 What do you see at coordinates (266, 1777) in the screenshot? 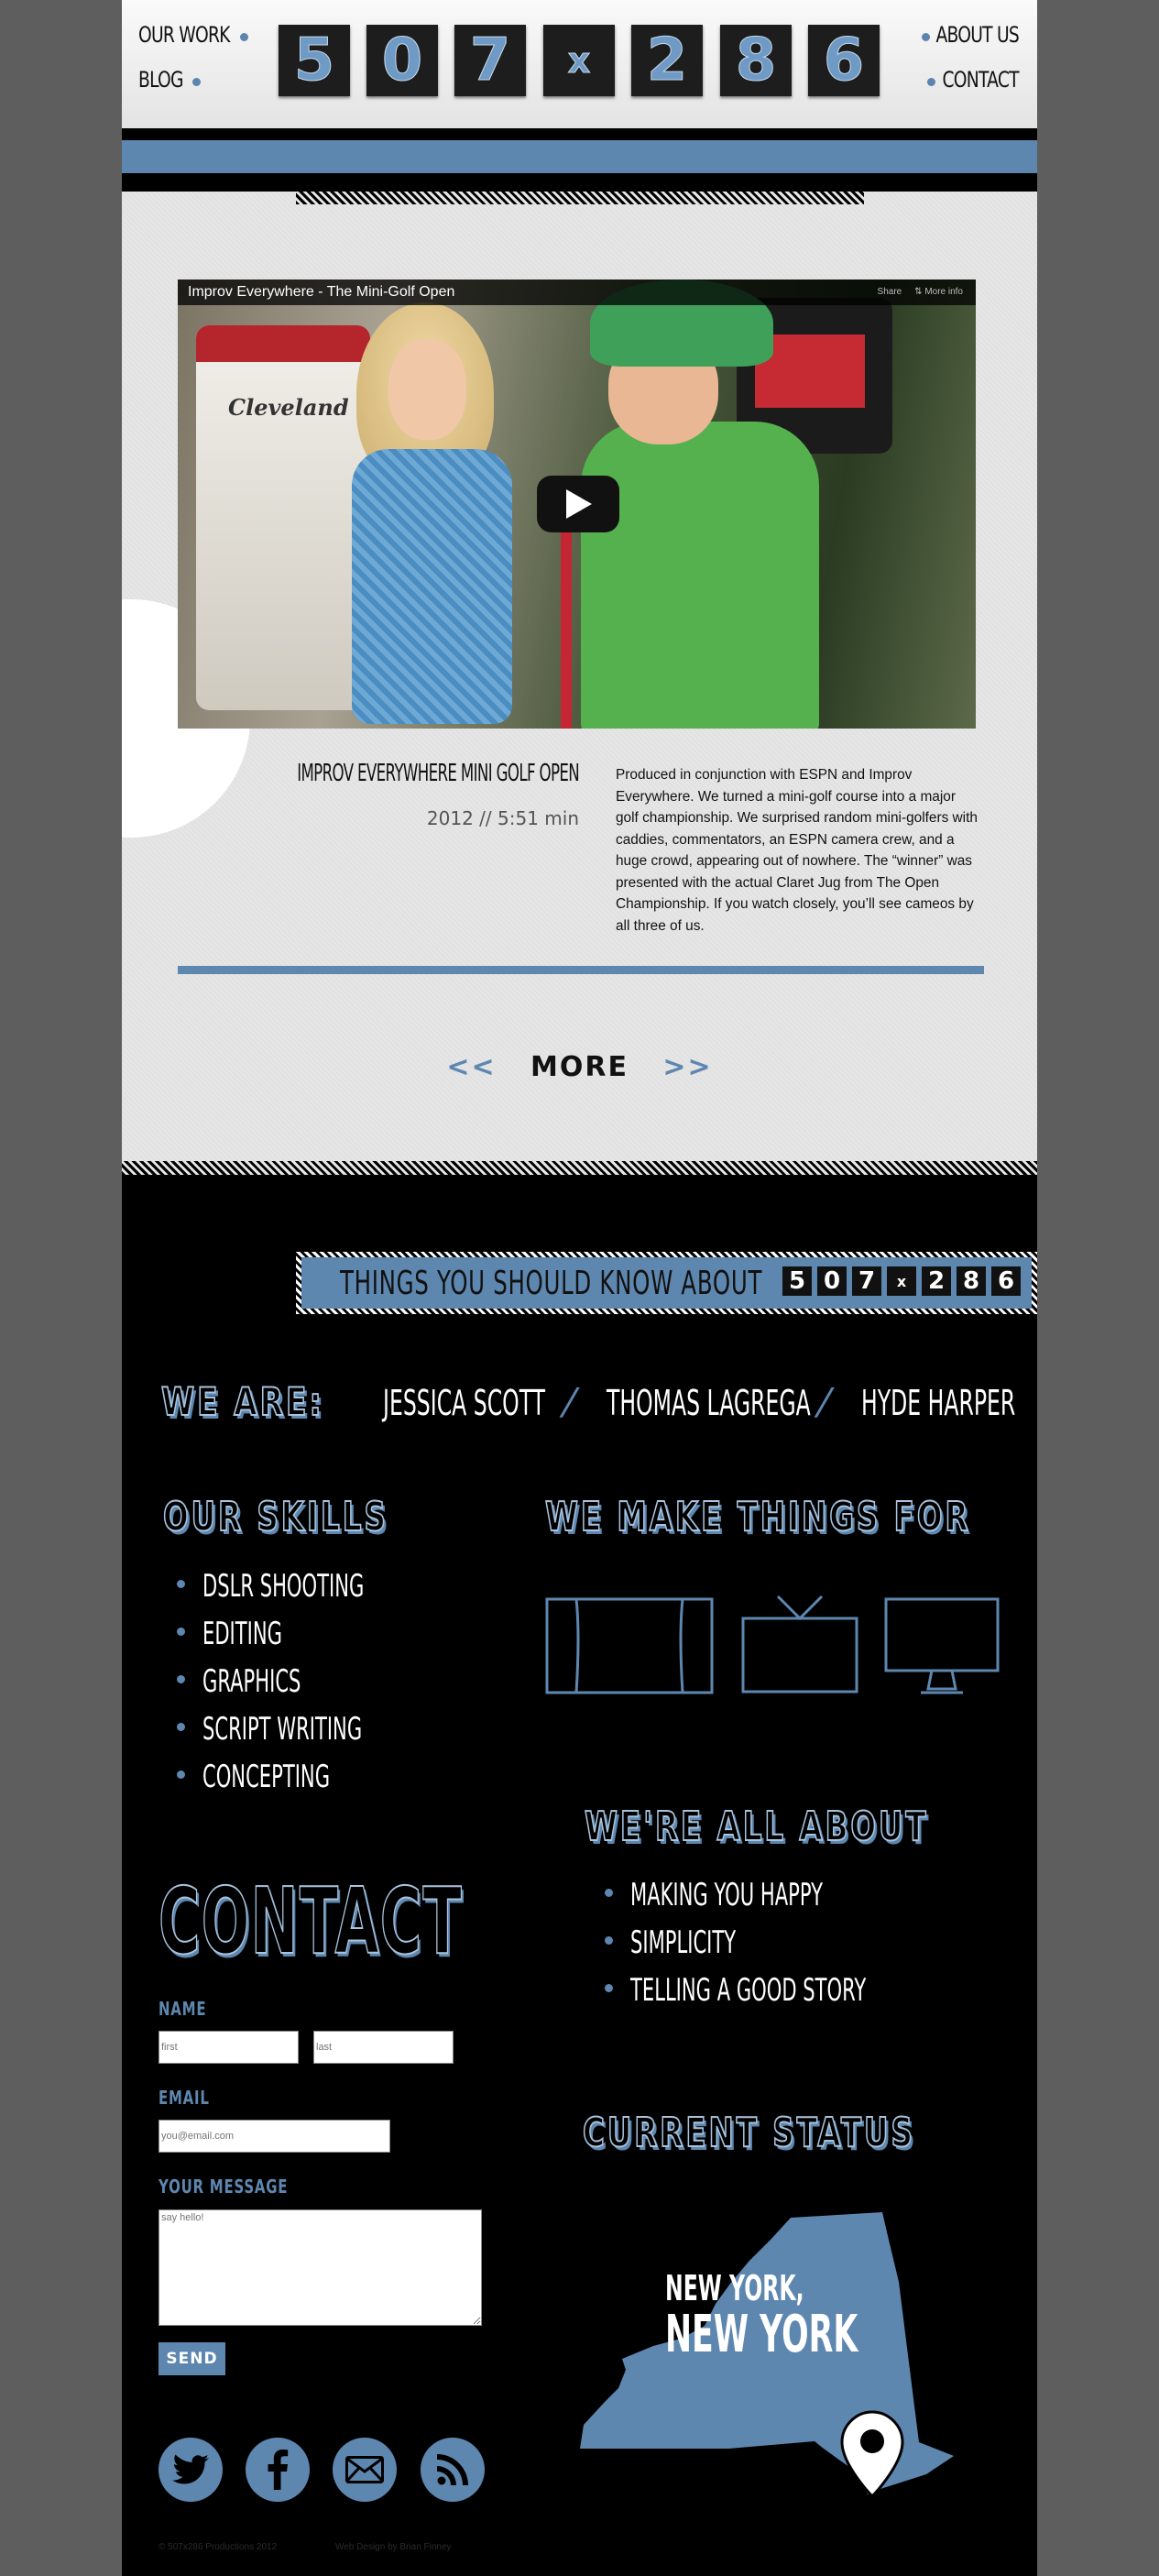
I see `skill-label: CONCEPTING` at bounding box center [266, 1777].